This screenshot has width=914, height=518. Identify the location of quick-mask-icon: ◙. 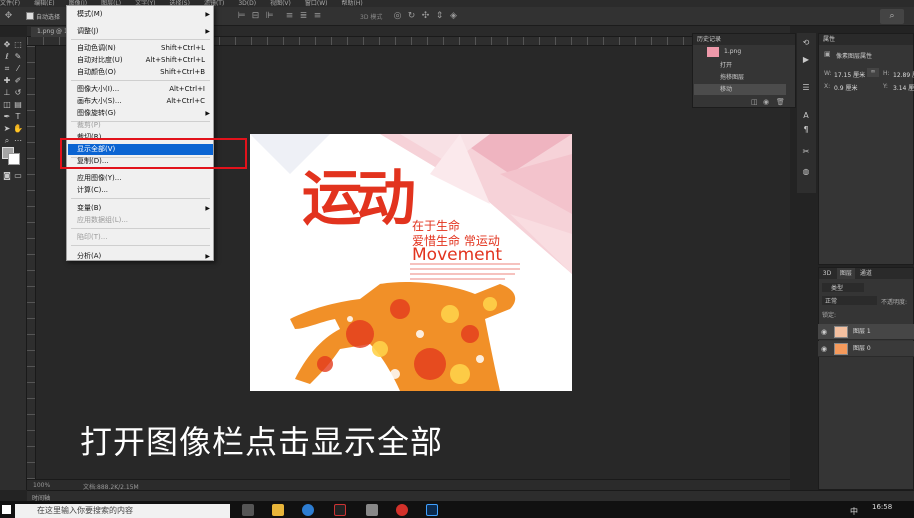
(7, 176).